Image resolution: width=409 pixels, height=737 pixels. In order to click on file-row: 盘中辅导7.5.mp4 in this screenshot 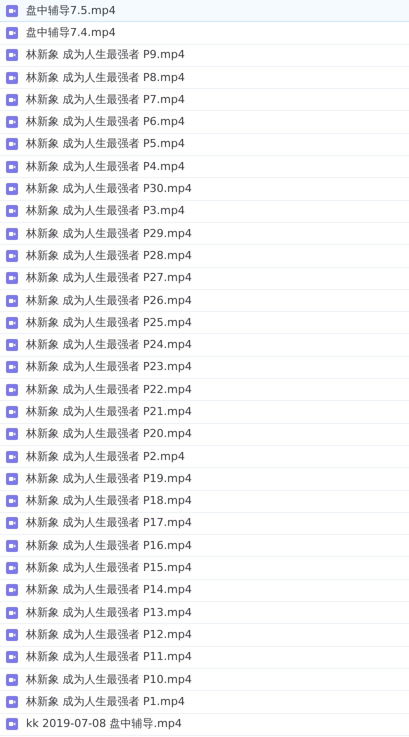, I will do `click(204, 11)`.